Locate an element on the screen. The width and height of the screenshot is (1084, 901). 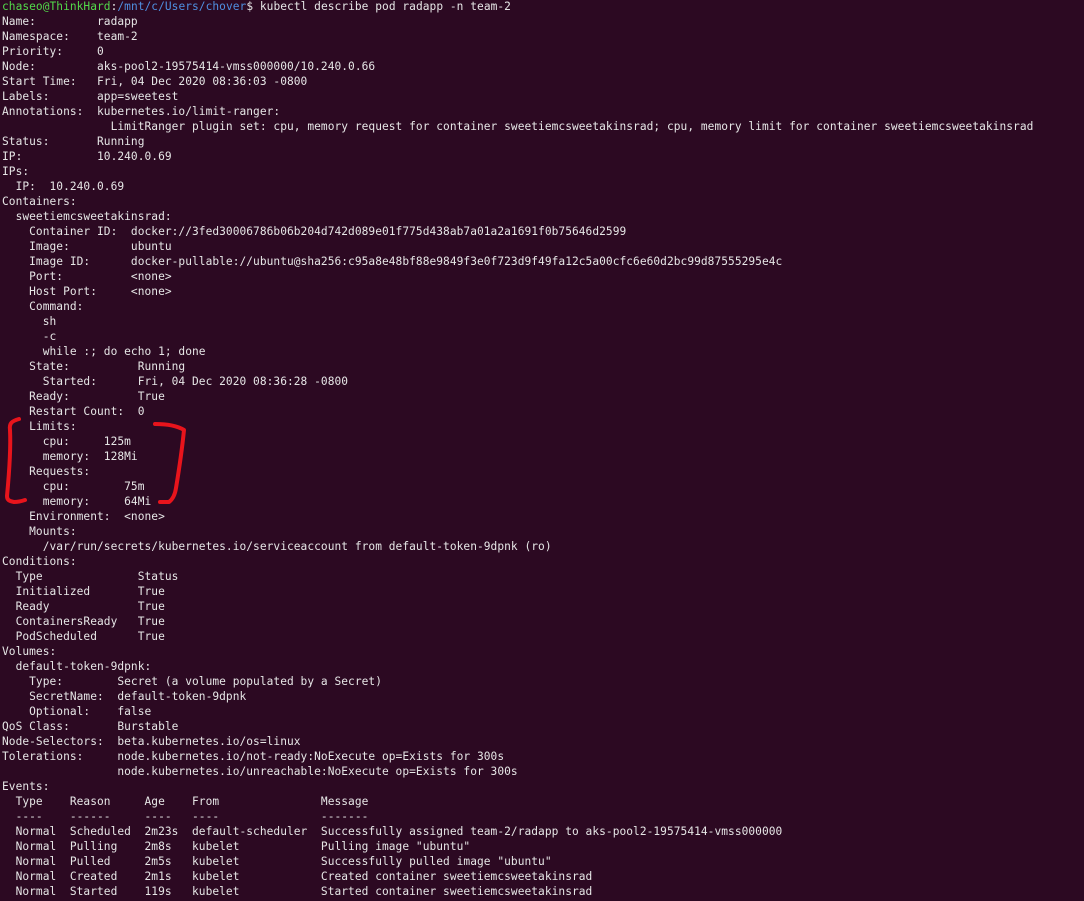
output-line: PodScheduled True is located at coordinates (83, 636).